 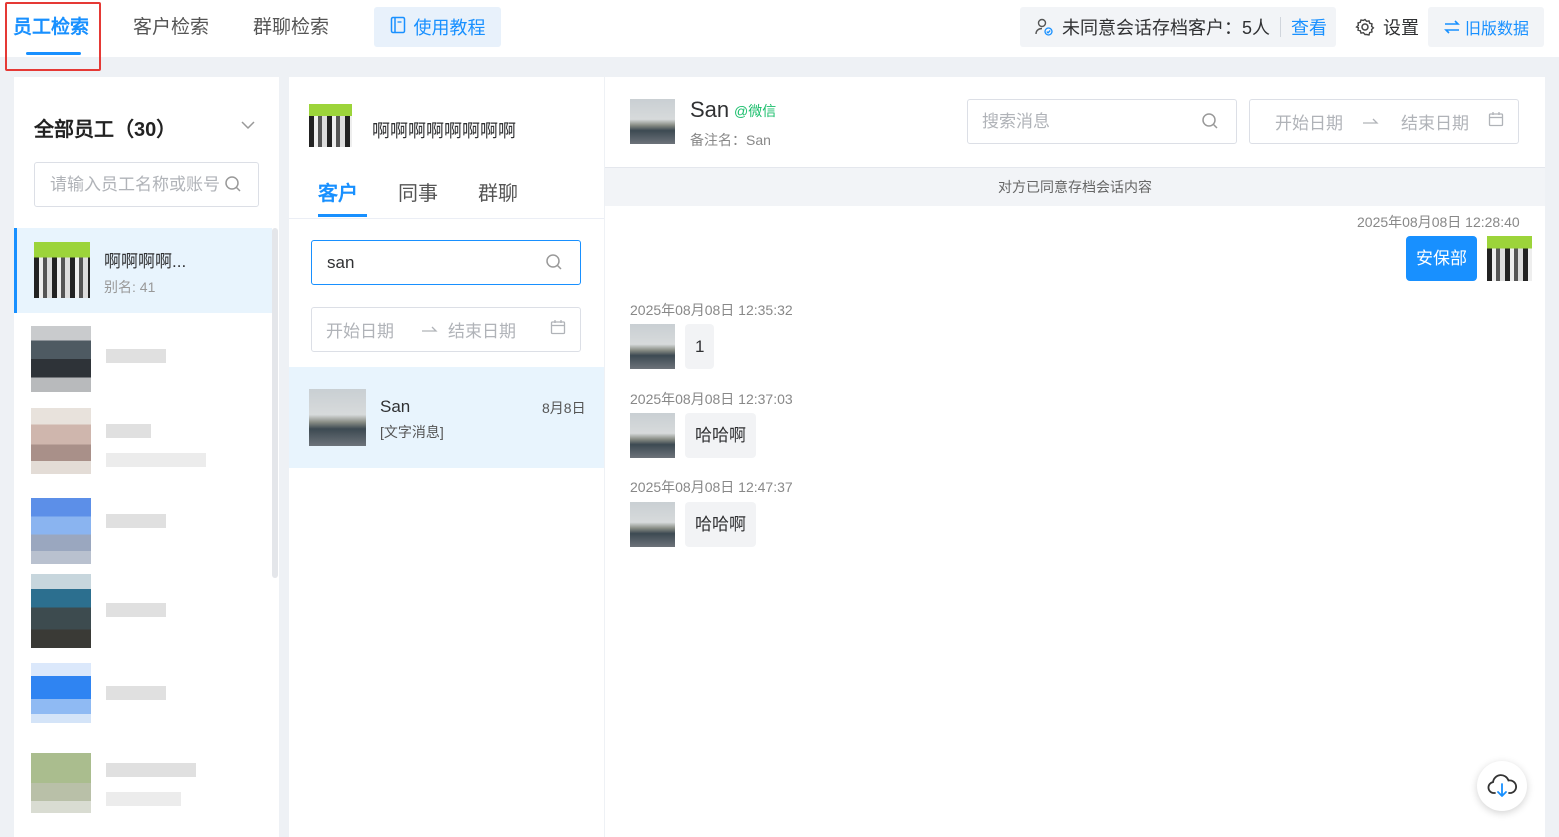 I want to click on chevron-down-icon, so click(x=248, y=125).